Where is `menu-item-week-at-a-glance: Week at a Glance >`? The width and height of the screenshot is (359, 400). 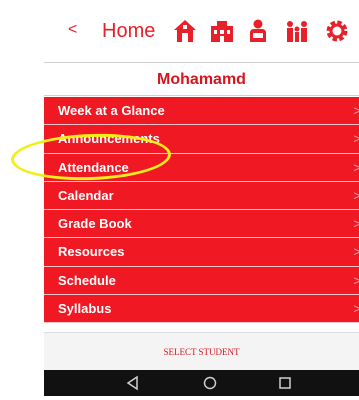 menu-item-week-at-a-glance: Week at a Glance > is located at coordinates (201, 111).